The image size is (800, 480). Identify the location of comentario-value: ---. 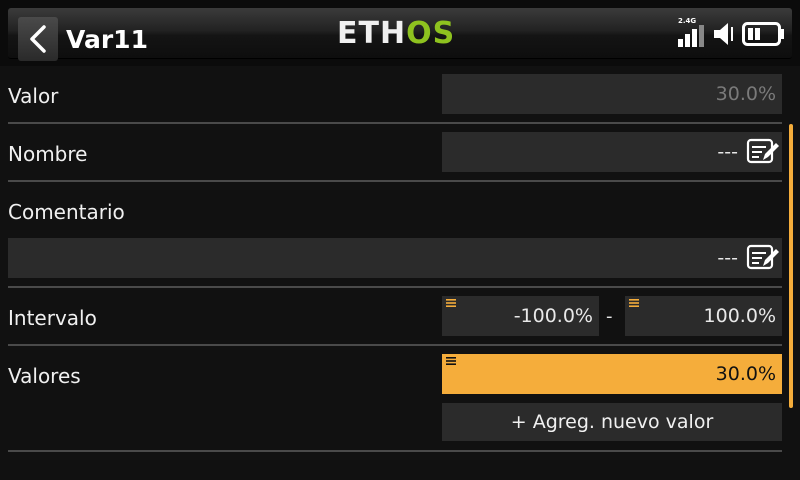
(727, 258).